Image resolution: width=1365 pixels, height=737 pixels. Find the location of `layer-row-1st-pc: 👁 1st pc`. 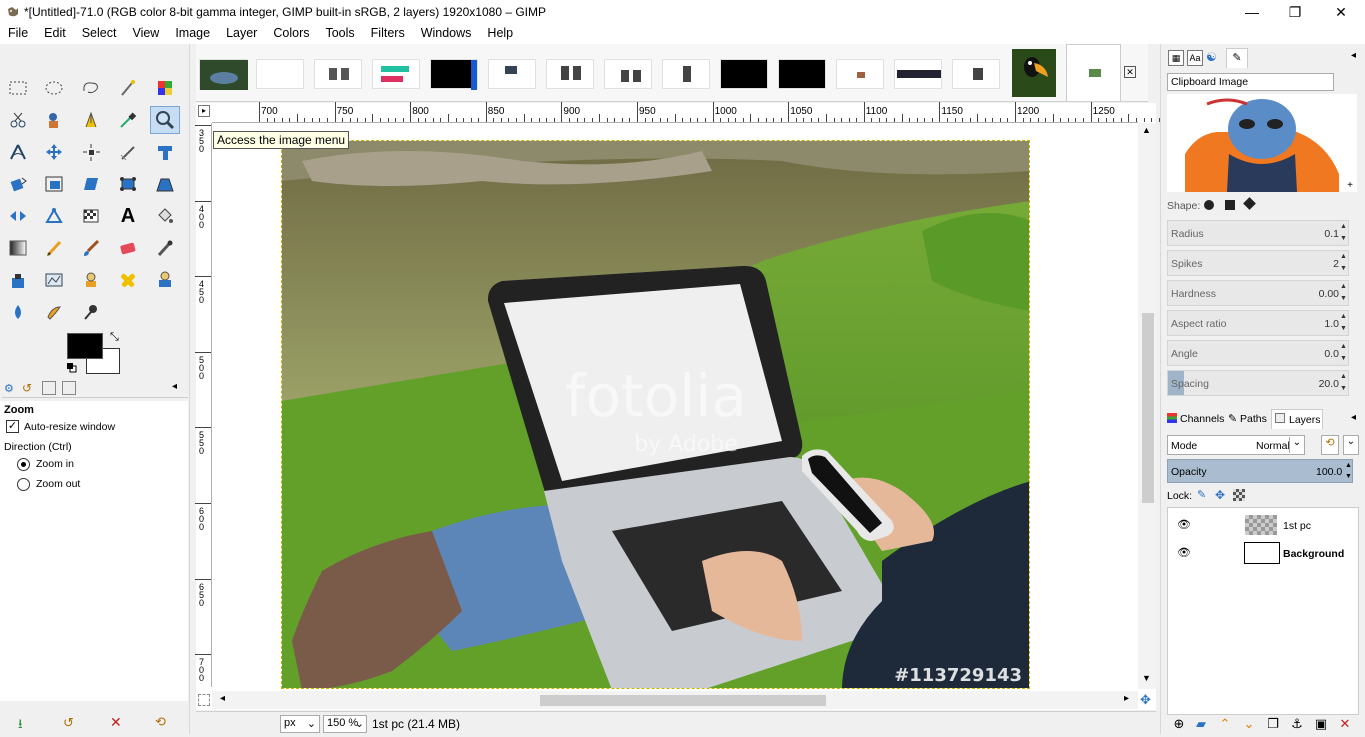

layer-row-1st-pc: 👁 1st pc is located at coordinates (1263, 526).